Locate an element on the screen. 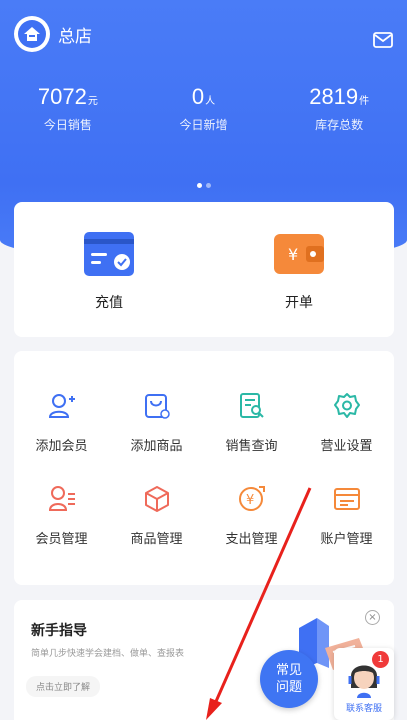  stat-inventory: 2819件 库存总数 is located at coordinates (339, 108).